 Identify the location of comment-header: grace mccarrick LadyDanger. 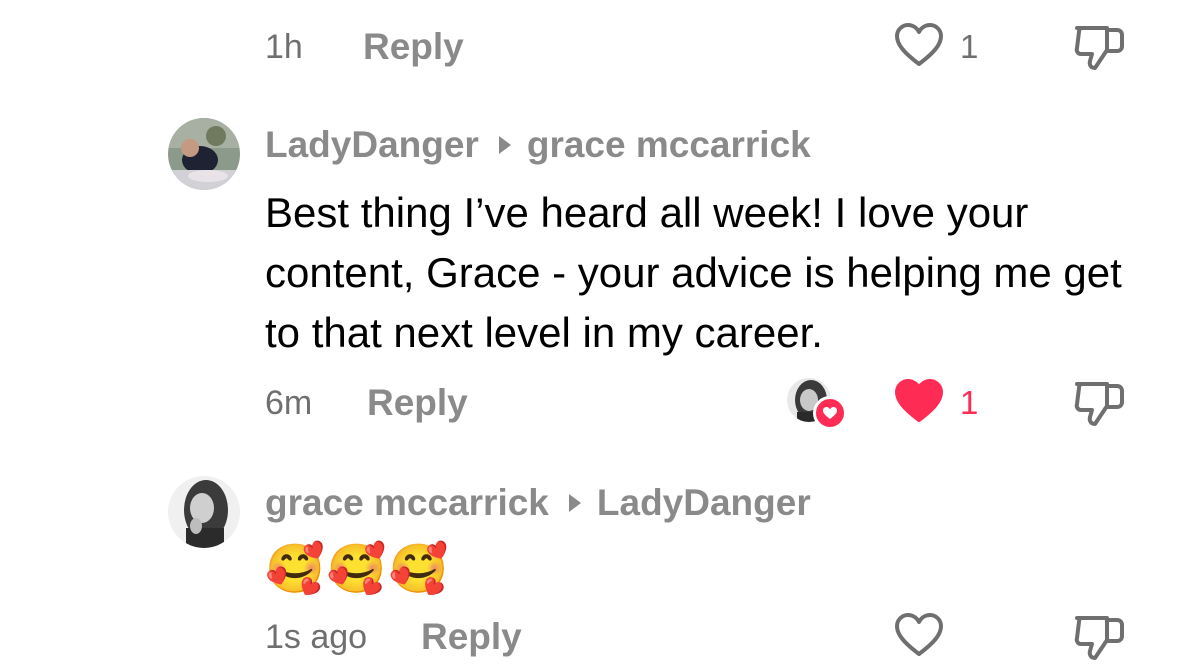
(538, 503).